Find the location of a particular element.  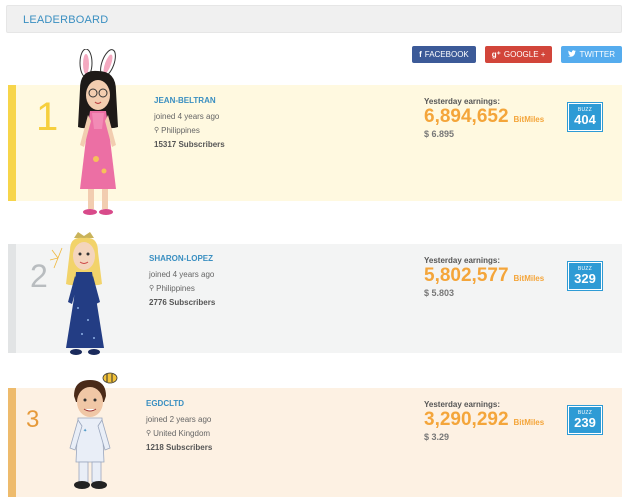

joined-date: joined 2 years ago is located at coordinates (179, 419).